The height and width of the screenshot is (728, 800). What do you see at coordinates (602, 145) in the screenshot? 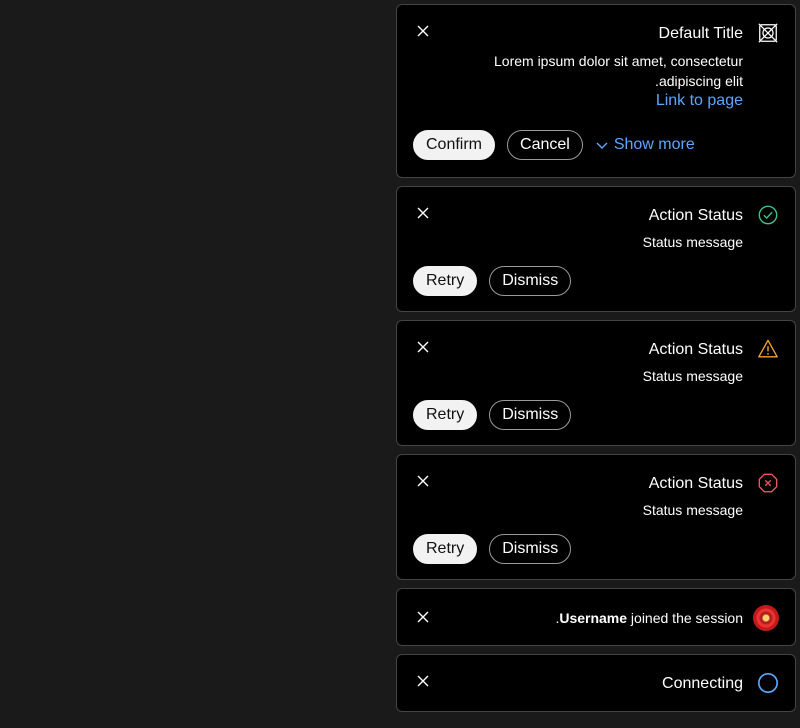
I see `chevron-down-icon` at bounding box center [602, 145].